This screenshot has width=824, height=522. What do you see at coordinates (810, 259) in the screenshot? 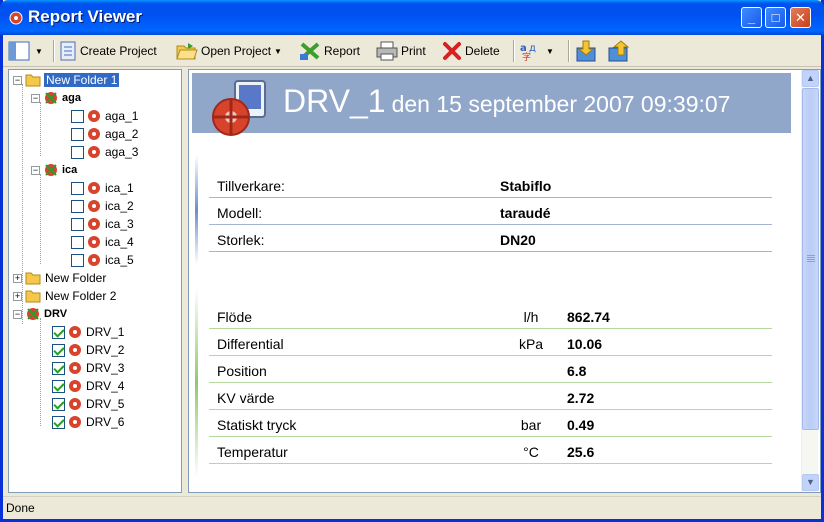
I see `scroll-thumb` at bounding box center [810, 259].